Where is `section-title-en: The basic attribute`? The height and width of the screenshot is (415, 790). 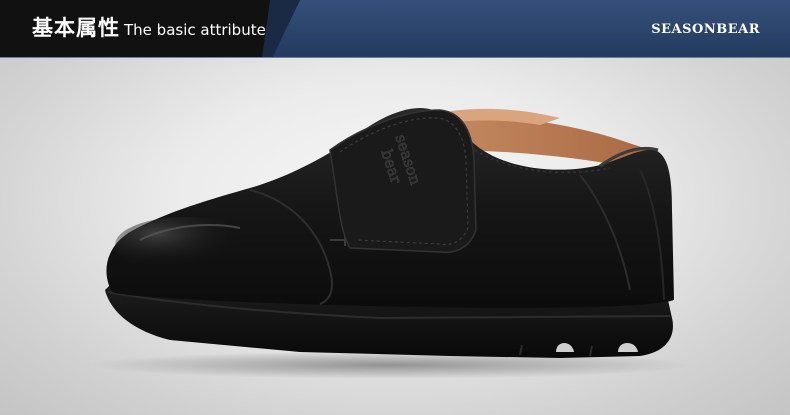
section-title-en: The basic attribute is located at coordinates (195, 30).